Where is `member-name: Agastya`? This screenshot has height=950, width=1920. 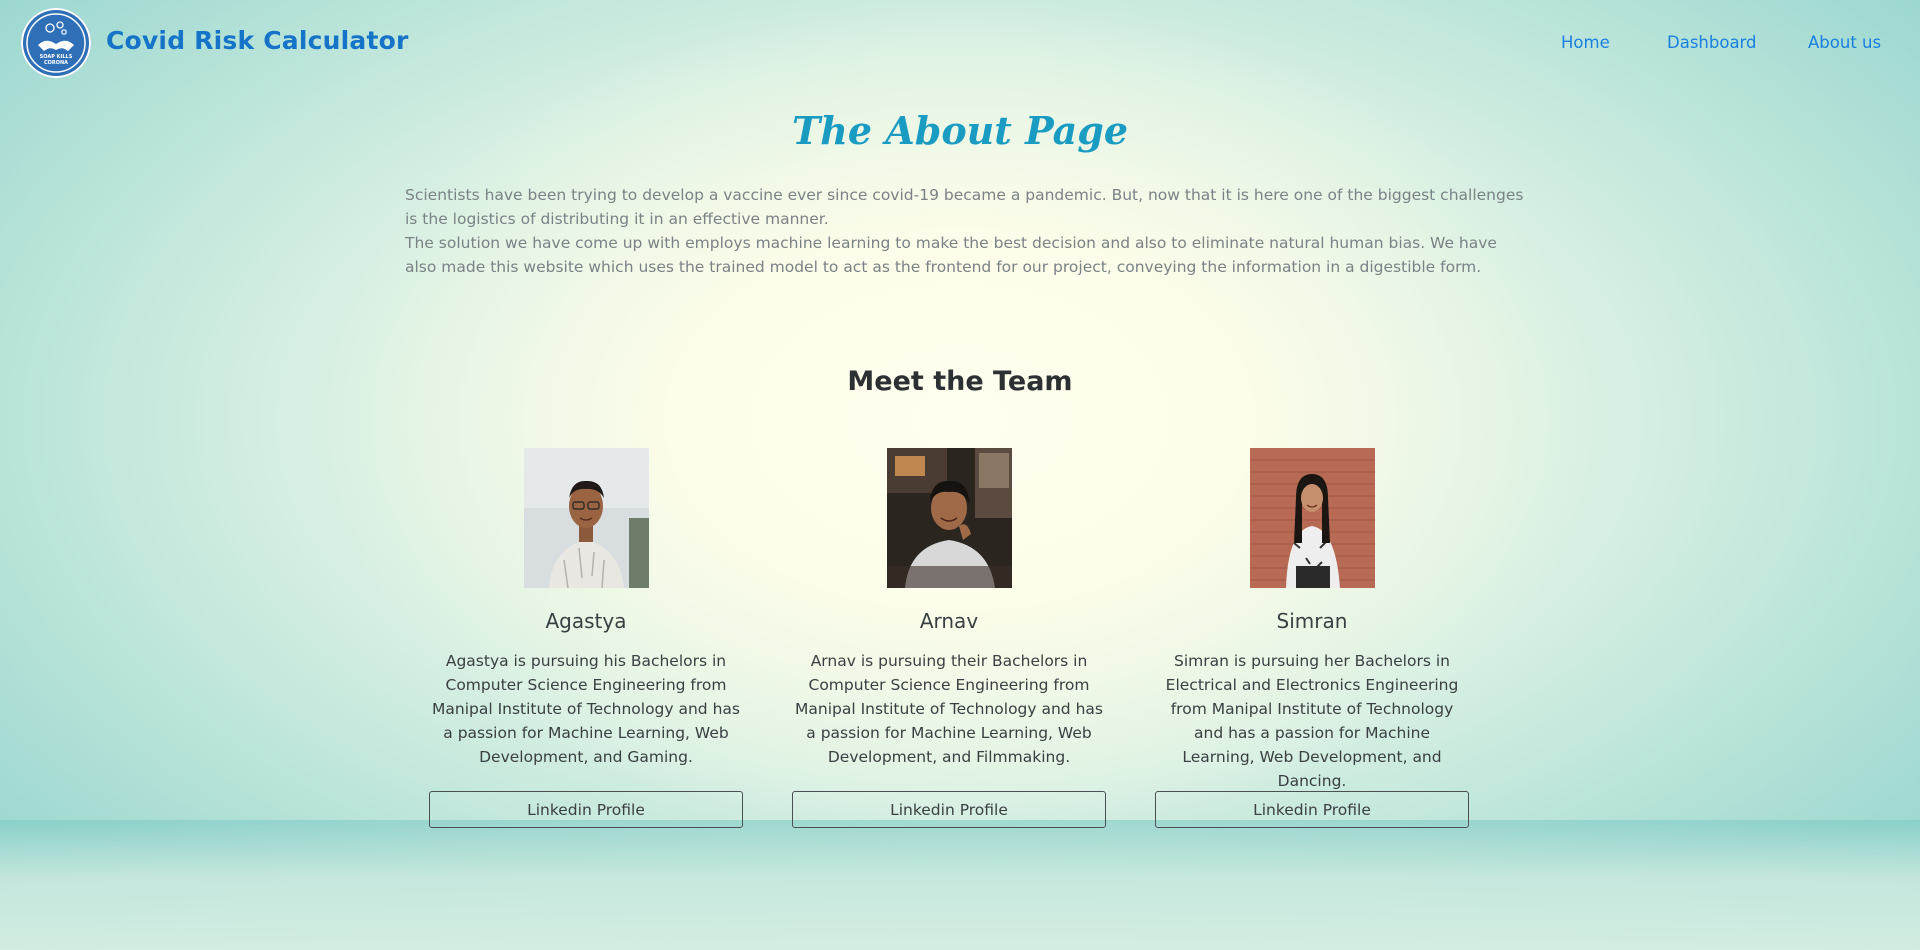
member-name: Agastya is located at coordinates (586, 621).